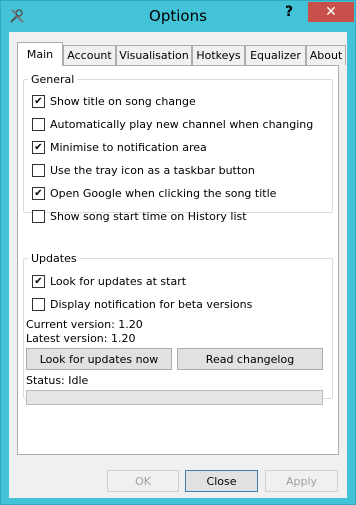 Image resolution: width=356 pixels, height=505 pixels. Describe the element at coordinates (250, 359) in the screenshot. I see `read-changelog-button: Read changelog` at that location.